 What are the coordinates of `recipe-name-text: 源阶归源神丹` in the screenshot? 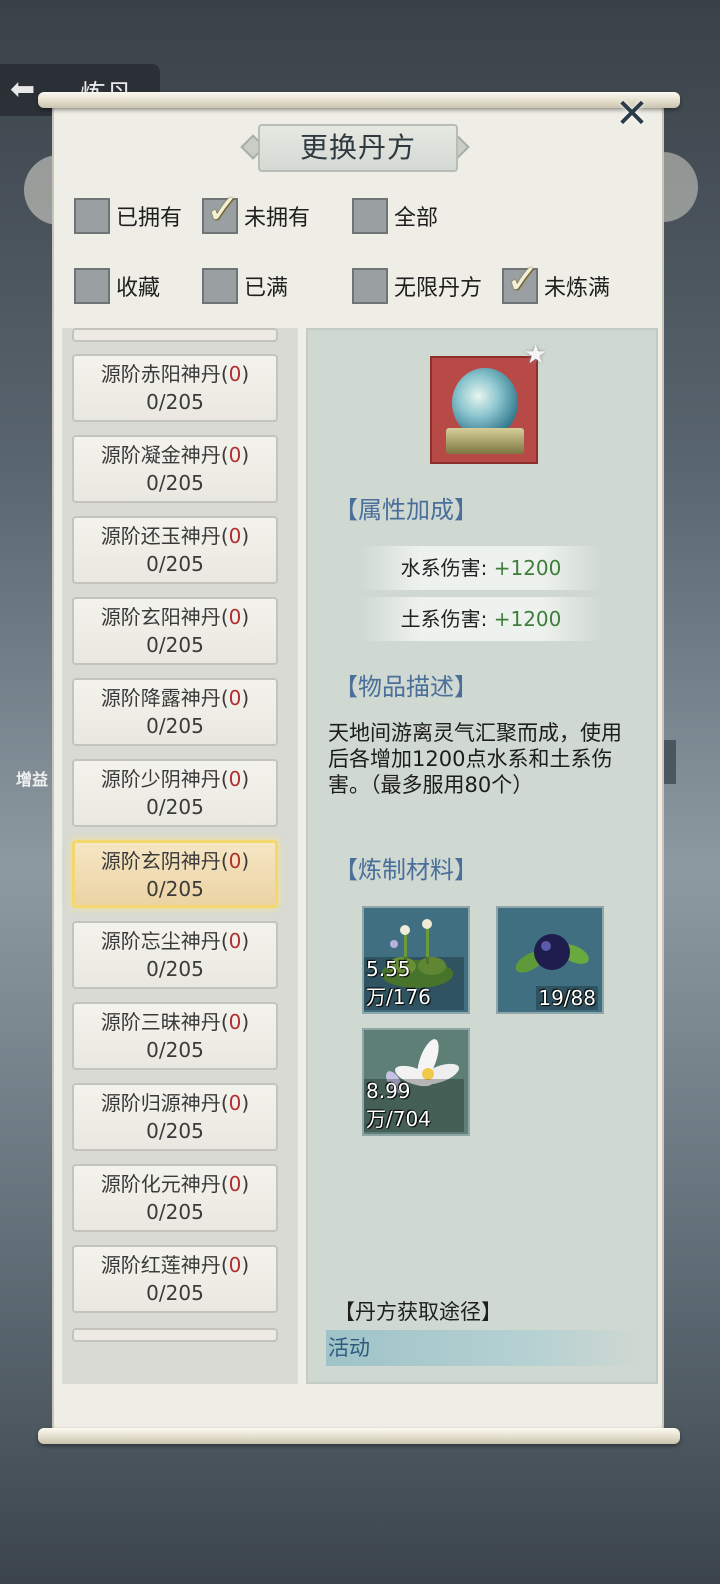 It's located at (160, 1103).